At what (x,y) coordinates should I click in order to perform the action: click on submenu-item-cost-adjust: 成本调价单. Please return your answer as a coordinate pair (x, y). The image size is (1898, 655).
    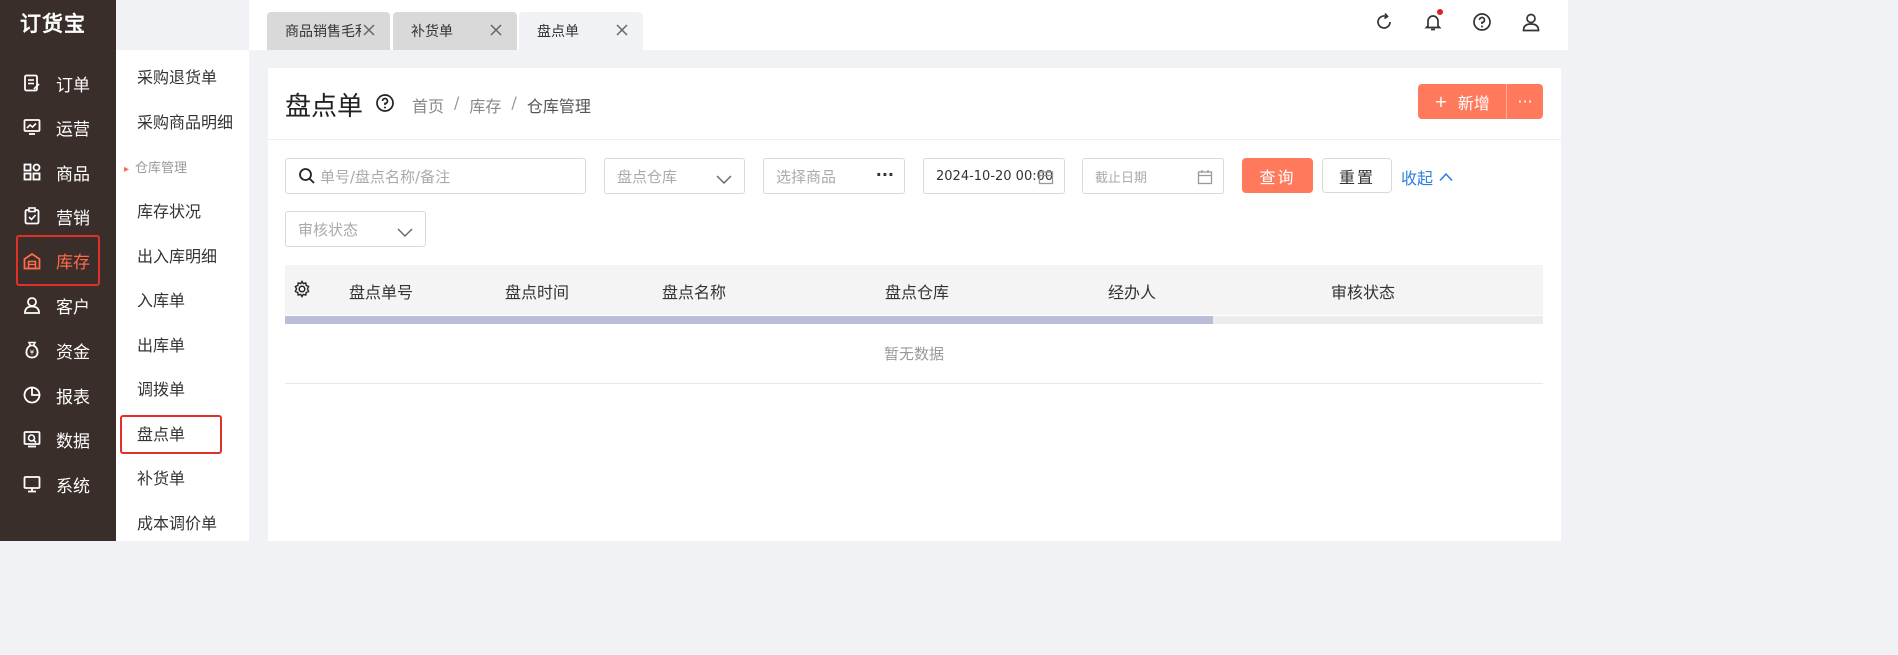
    Looking at the image, I should click on (177, 522).